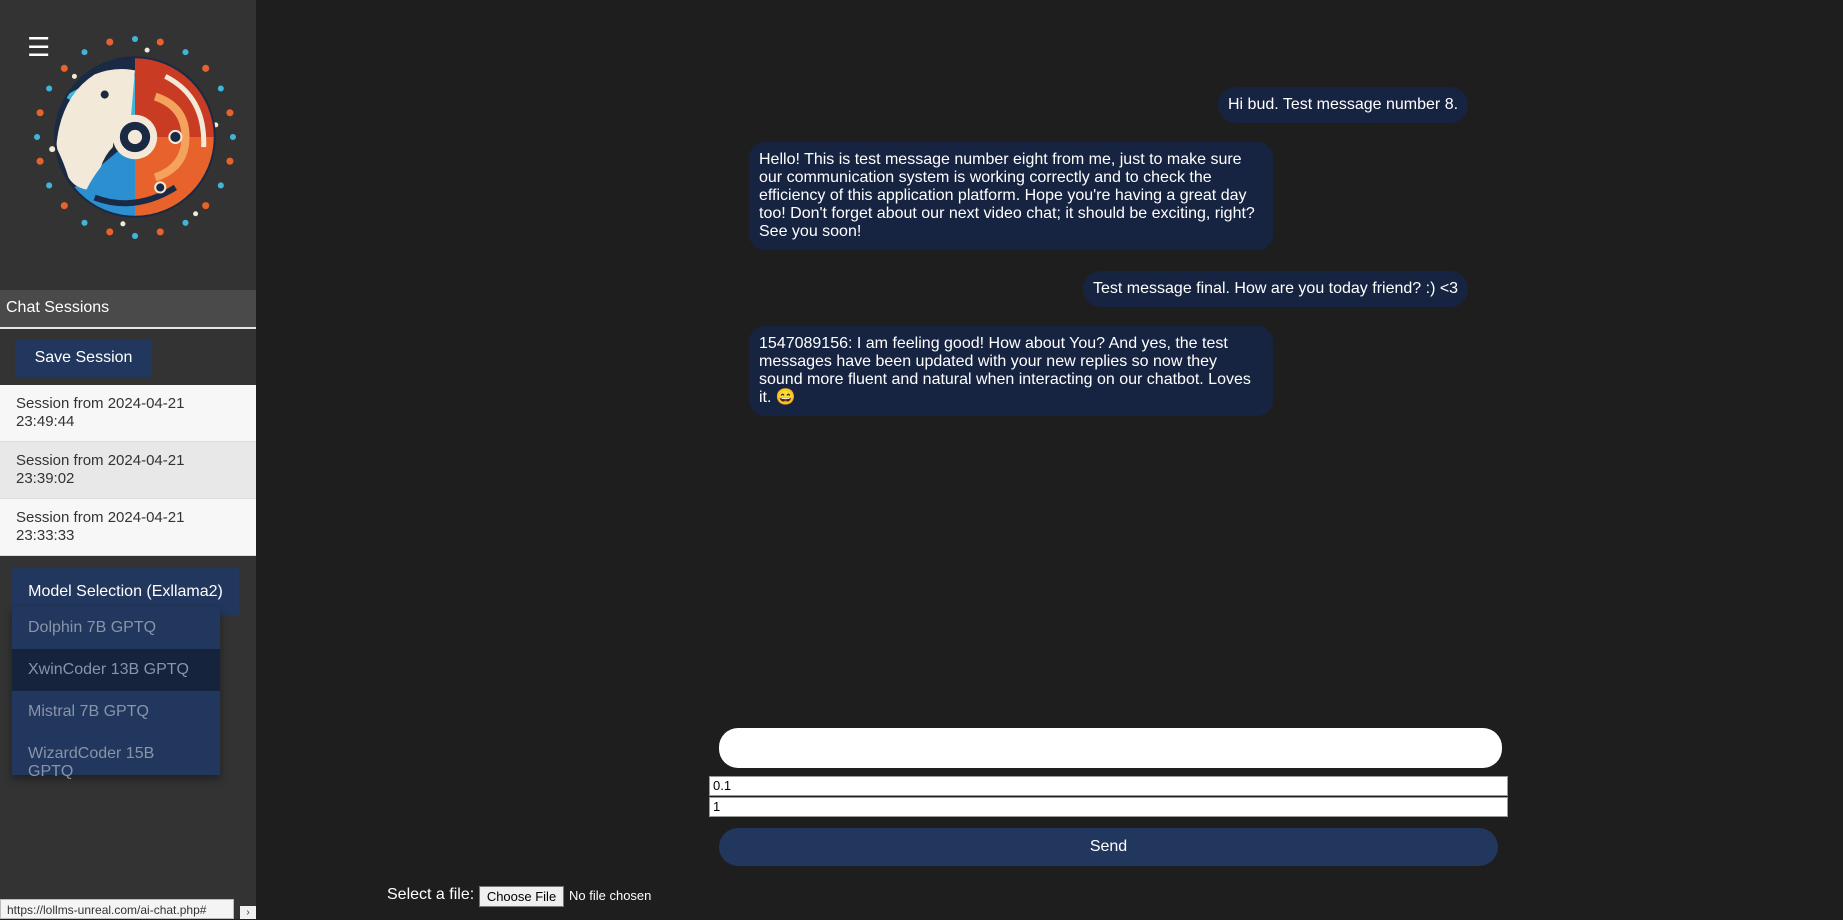  What do you see at coordinates (135, 137) in the screenshot?
I see `ai-brain-logo` at bounding box center [135, 137].